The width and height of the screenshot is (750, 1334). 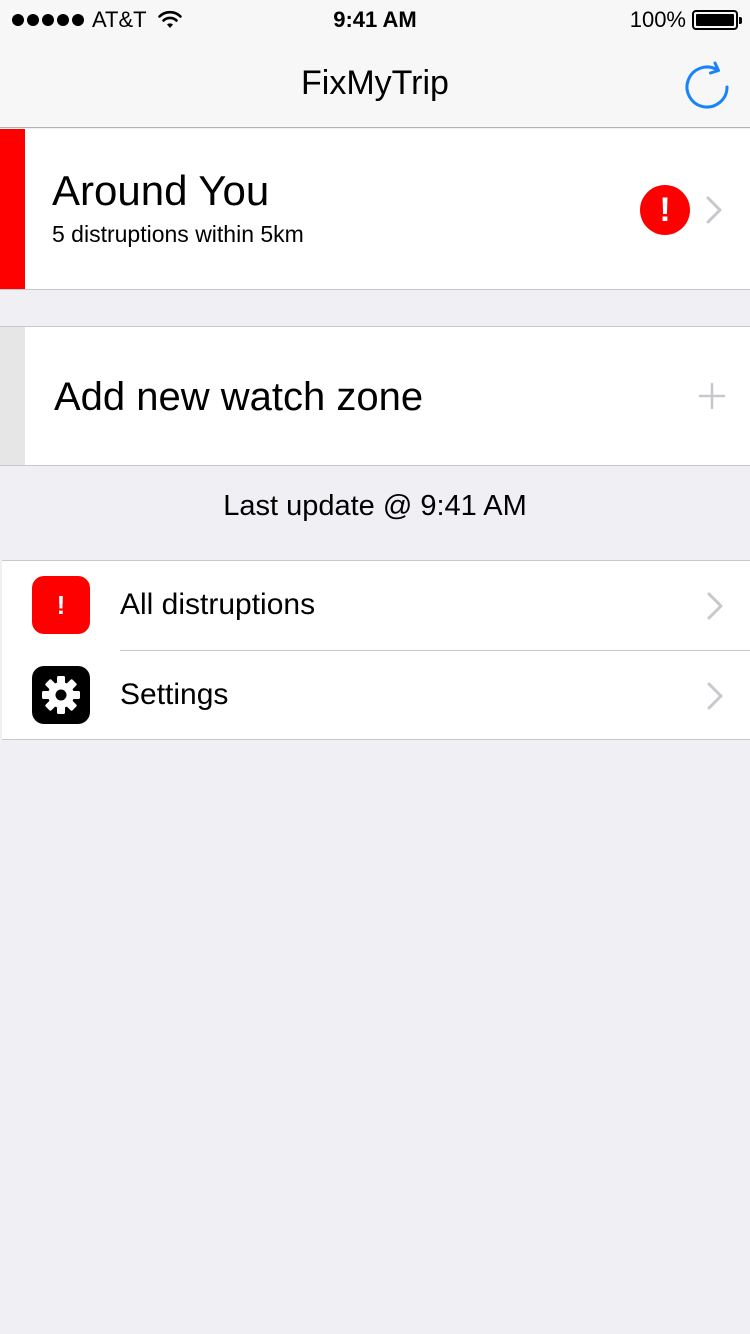 I want to click on menu-item-settings: Settings, so click(x=376, y=695).